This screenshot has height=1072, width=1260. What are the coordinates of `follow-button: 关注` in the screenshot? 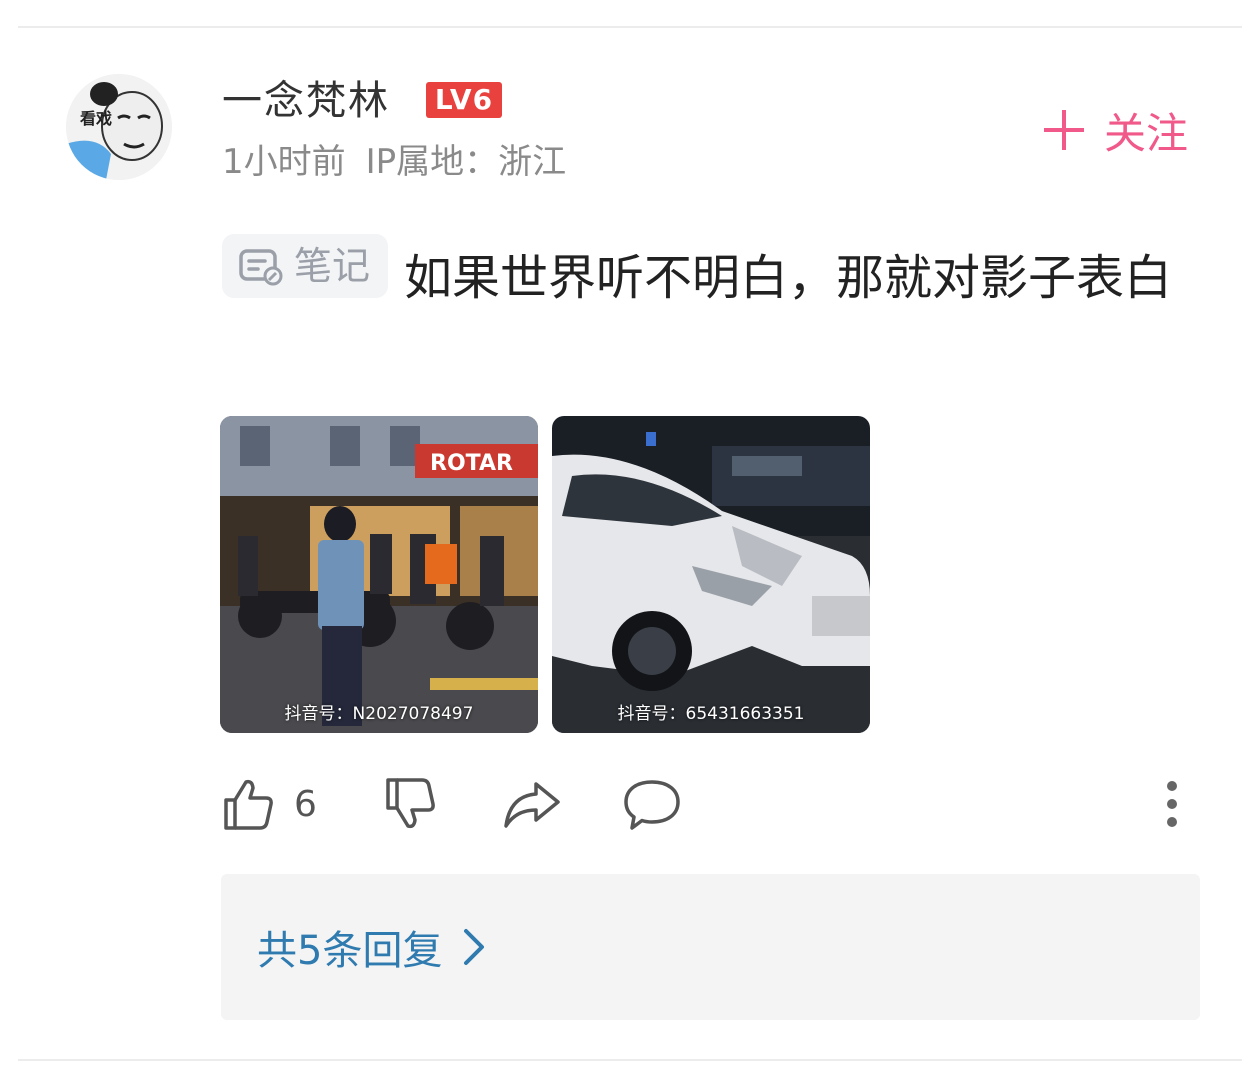 It's located at (1116, 130).